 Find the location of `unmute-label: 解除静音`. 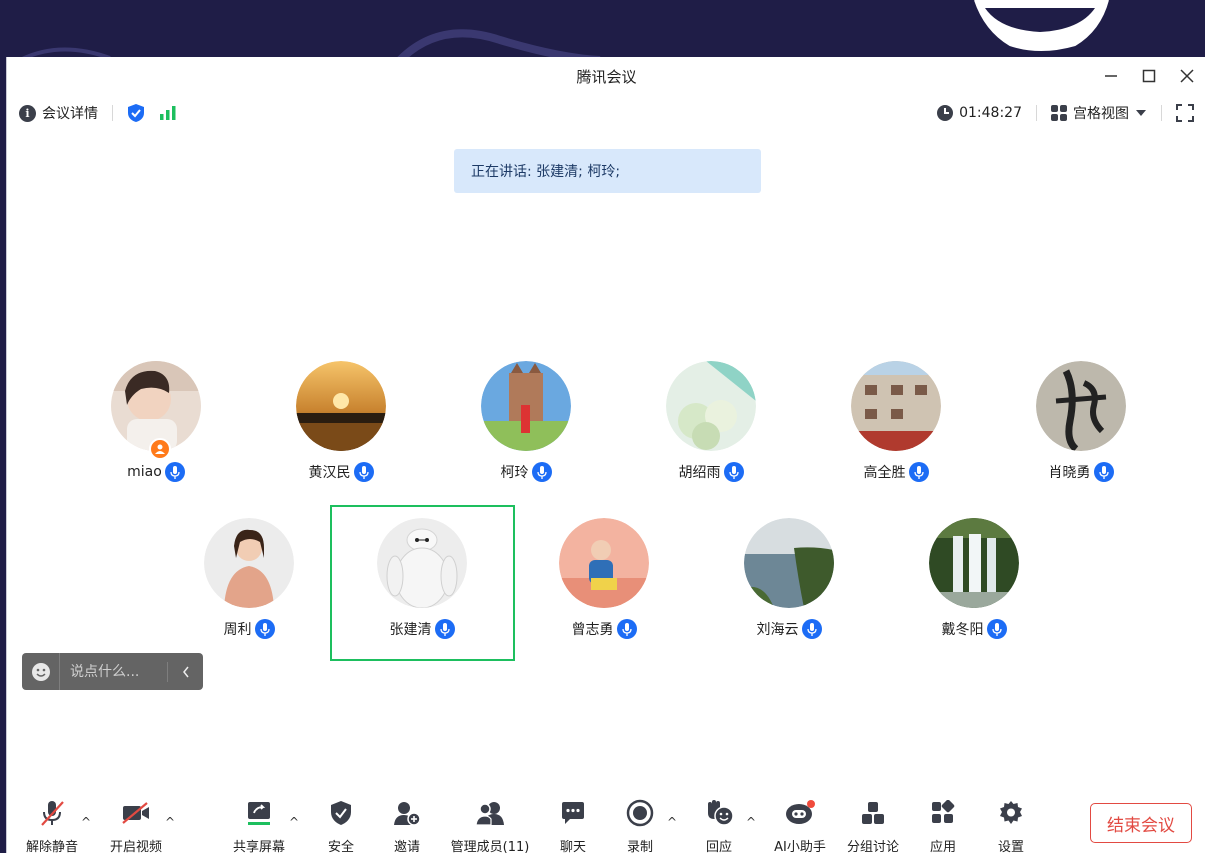

unmute-label: 解除静音 is located at coordinates (51, 846).